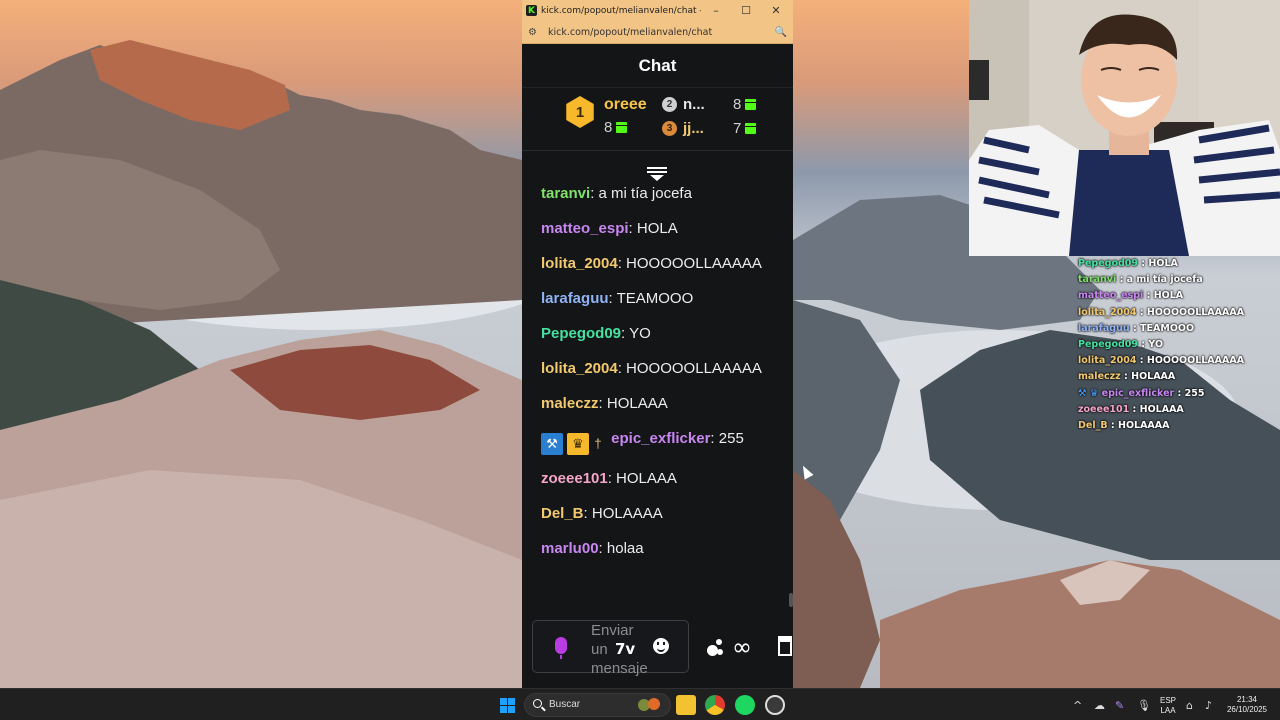  What do you see at coordinates (742, 647) in the screenshot?
I see `infinity-icon: ∞` at bounding box center [742, 647].